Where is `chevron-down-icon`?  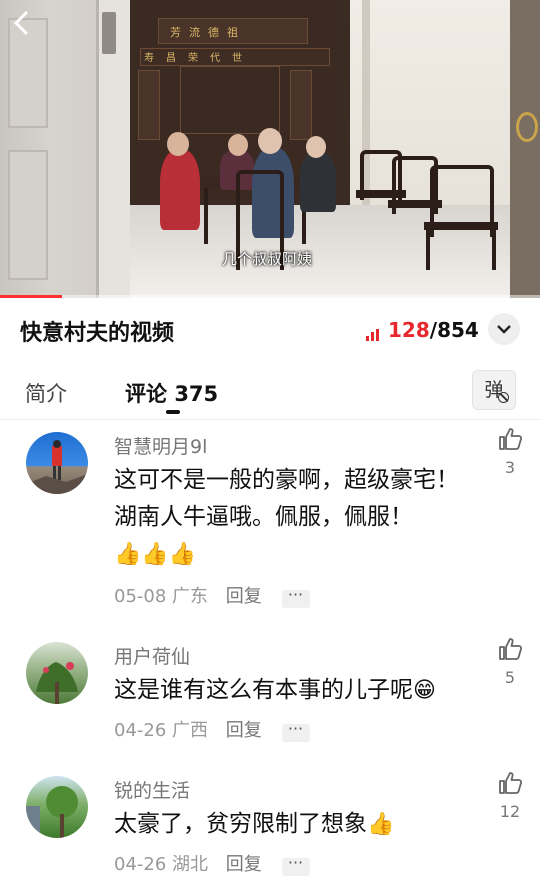 chevron-down-icon is located at coordinates (504, 329).